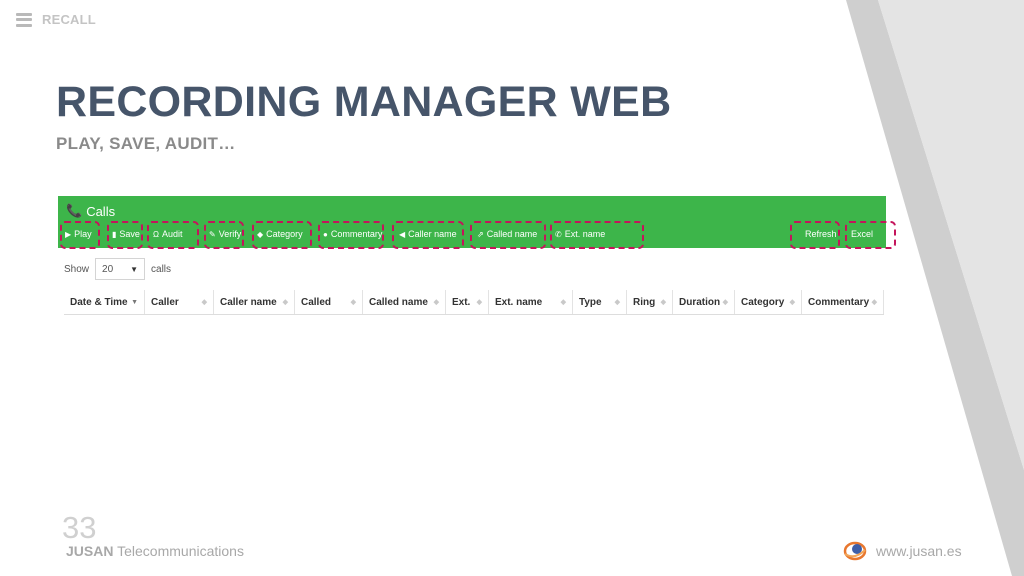  Describe the element at coordinates (428, 235) in the screenshot. I see `highlight-caller-name` at that location.